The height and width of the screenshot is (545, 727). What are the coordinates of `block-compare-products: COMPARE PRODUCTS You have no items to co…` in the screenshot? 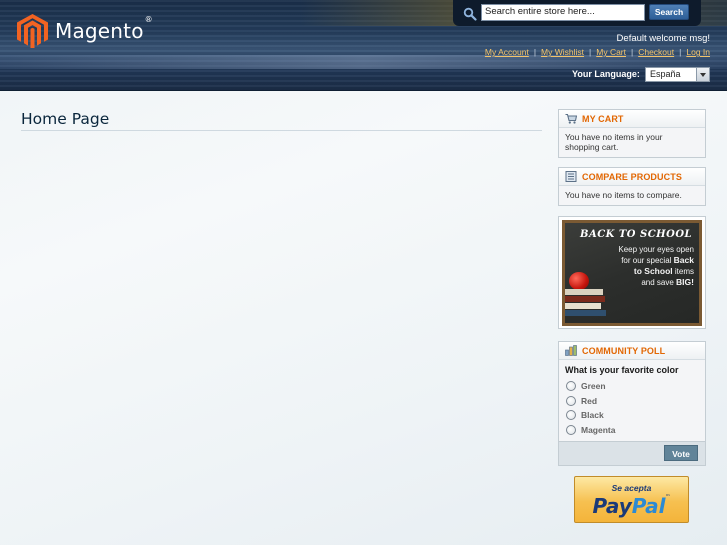 It's located at (632, 186).